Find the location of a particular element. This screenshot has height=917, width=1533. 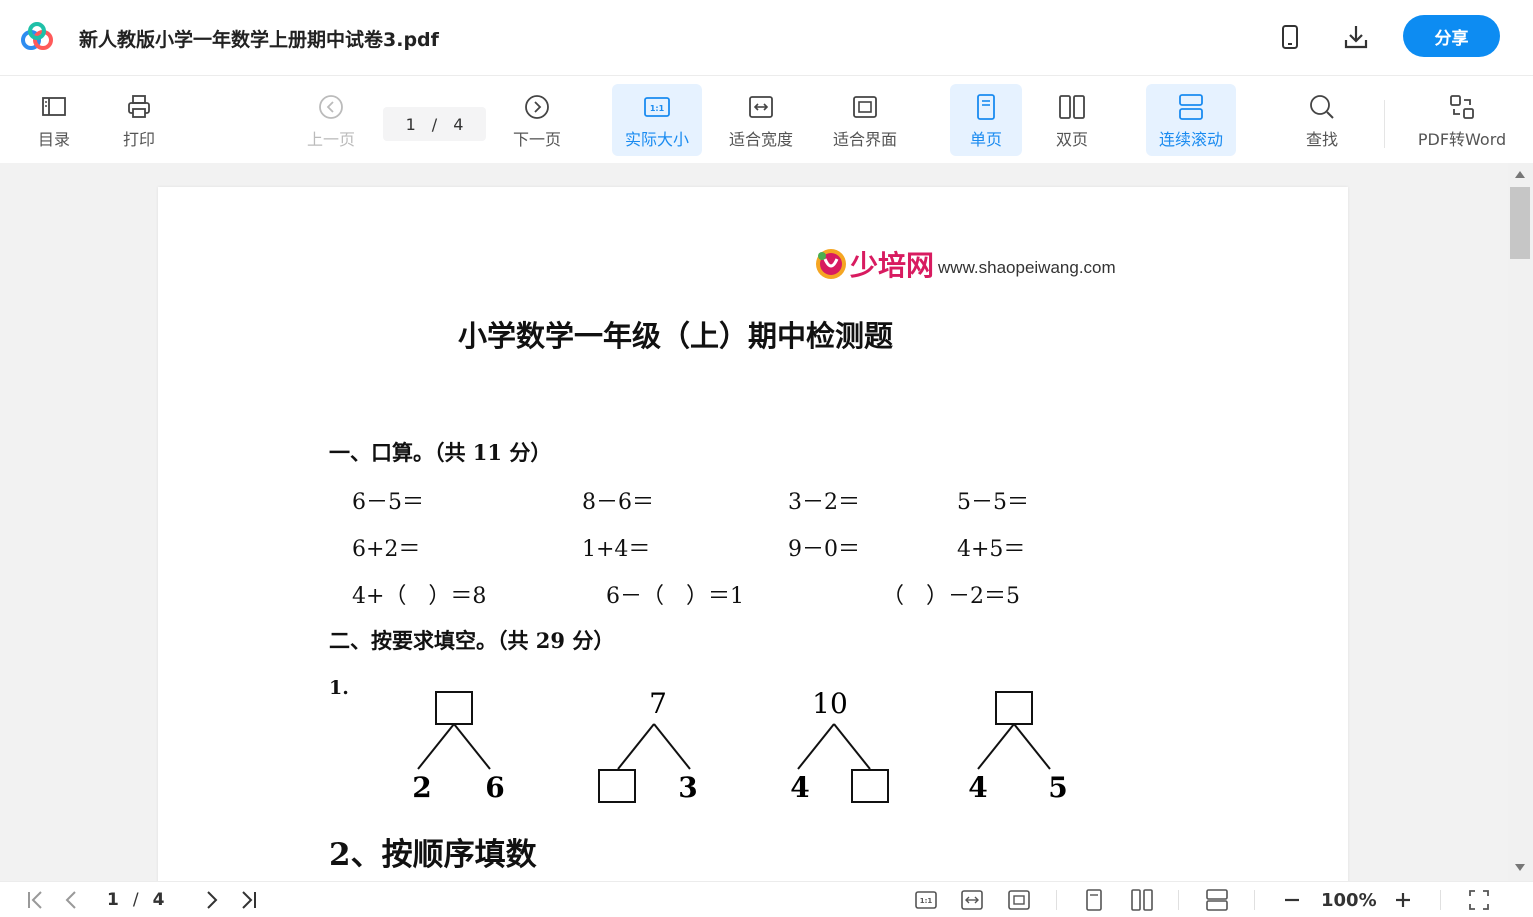

bottom-total-pages: 4 is located at coordinates (158, 900).